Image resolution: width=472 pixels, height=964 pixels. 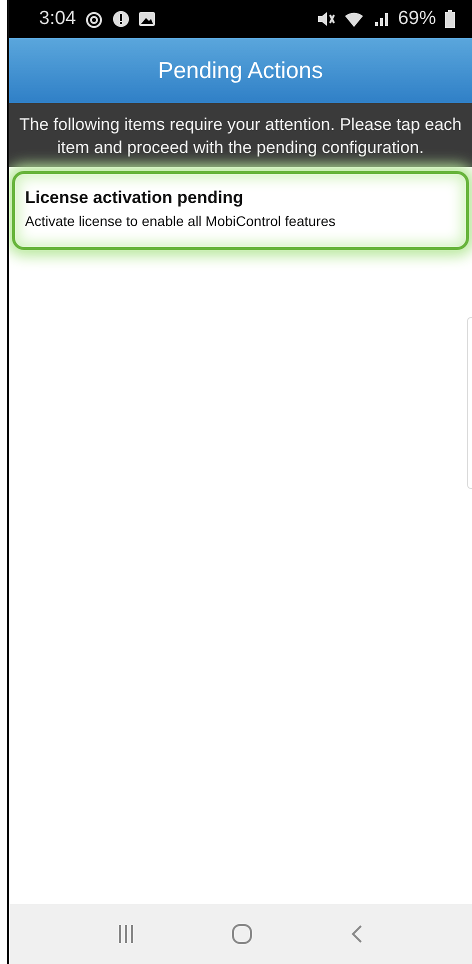 What do you see at coordinates (240, 136) in the screenshot?
I see `instruction-text: The following items require your attention. Please tap each item and proceed with the pending configuration.` at bounding box center [240, 136].